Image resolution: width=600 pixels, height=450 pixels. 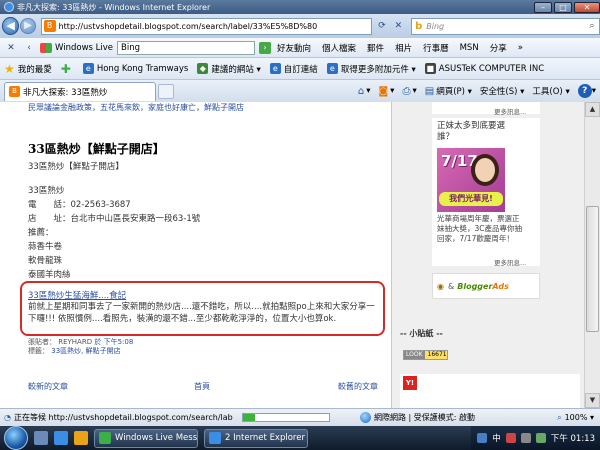 I want to click on close-button: ✕, so click(x=587, y=7).